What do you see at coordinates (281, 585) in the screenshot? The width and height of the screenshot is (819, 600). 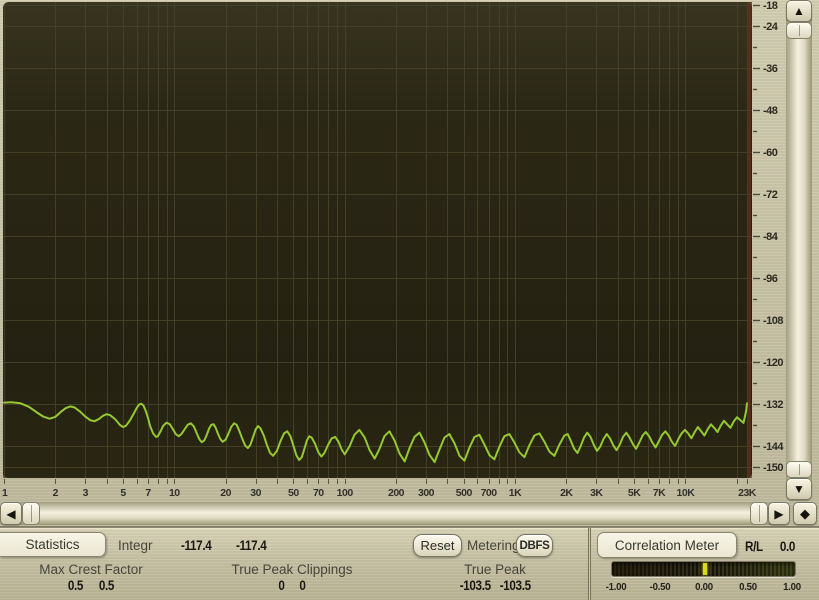 I see `clippings-value-left: 0` at bounding box center [281, 585].